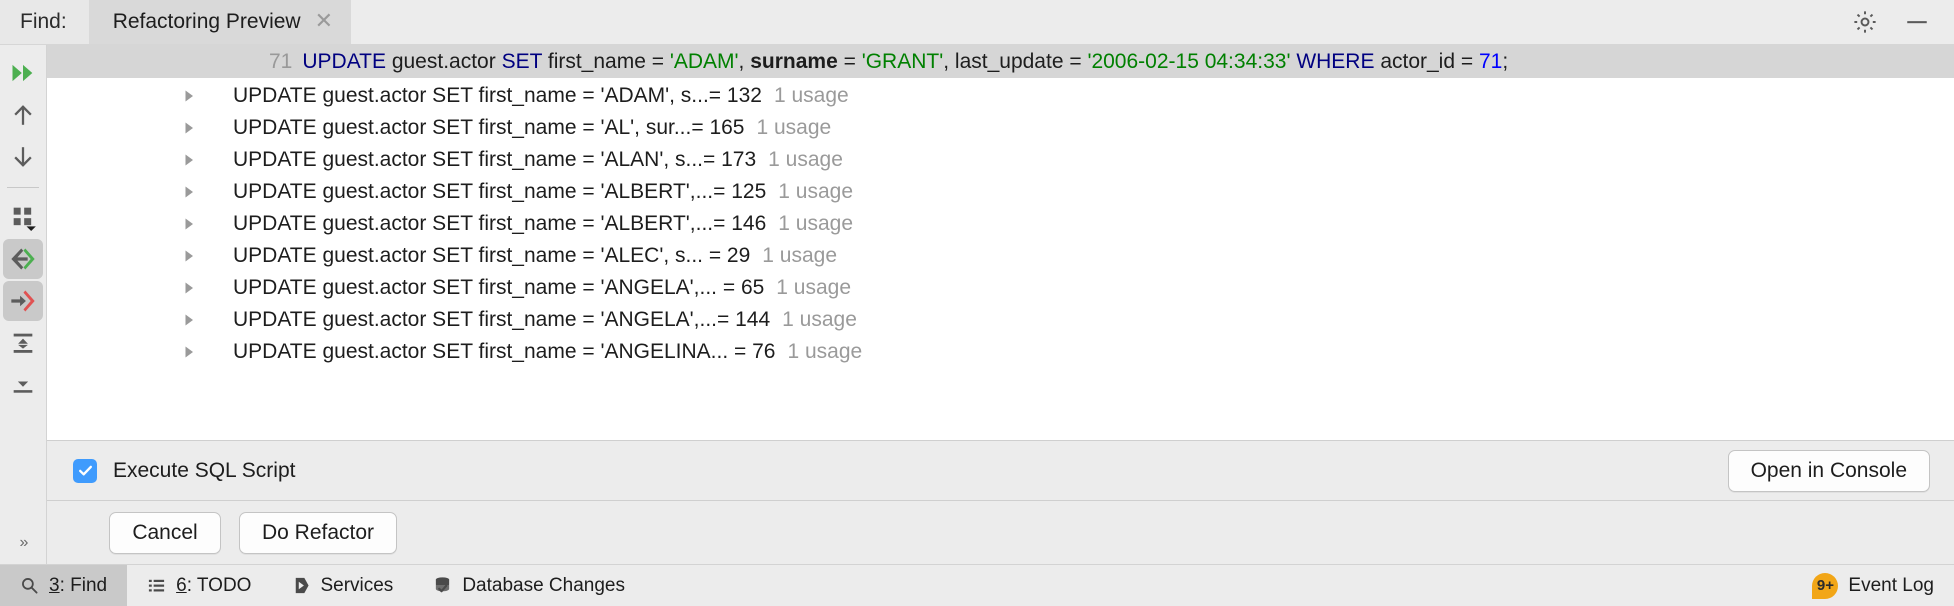 The width and height of the screenshot is (1954, 606). I want to click on tab-bar: Find: Refactoring Preview ✕, so click(977, 22).